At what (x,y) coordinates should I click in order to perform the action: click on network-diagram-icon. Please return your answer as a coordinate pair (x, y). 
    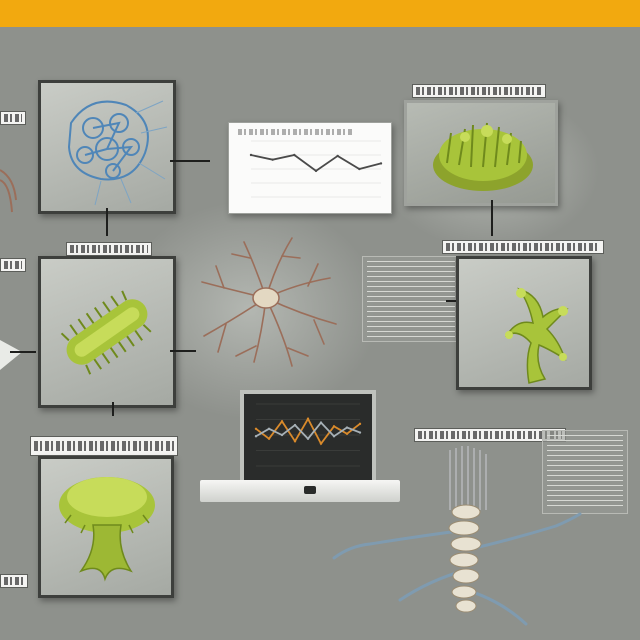
    Looking at the image, I should click on (117, 153).